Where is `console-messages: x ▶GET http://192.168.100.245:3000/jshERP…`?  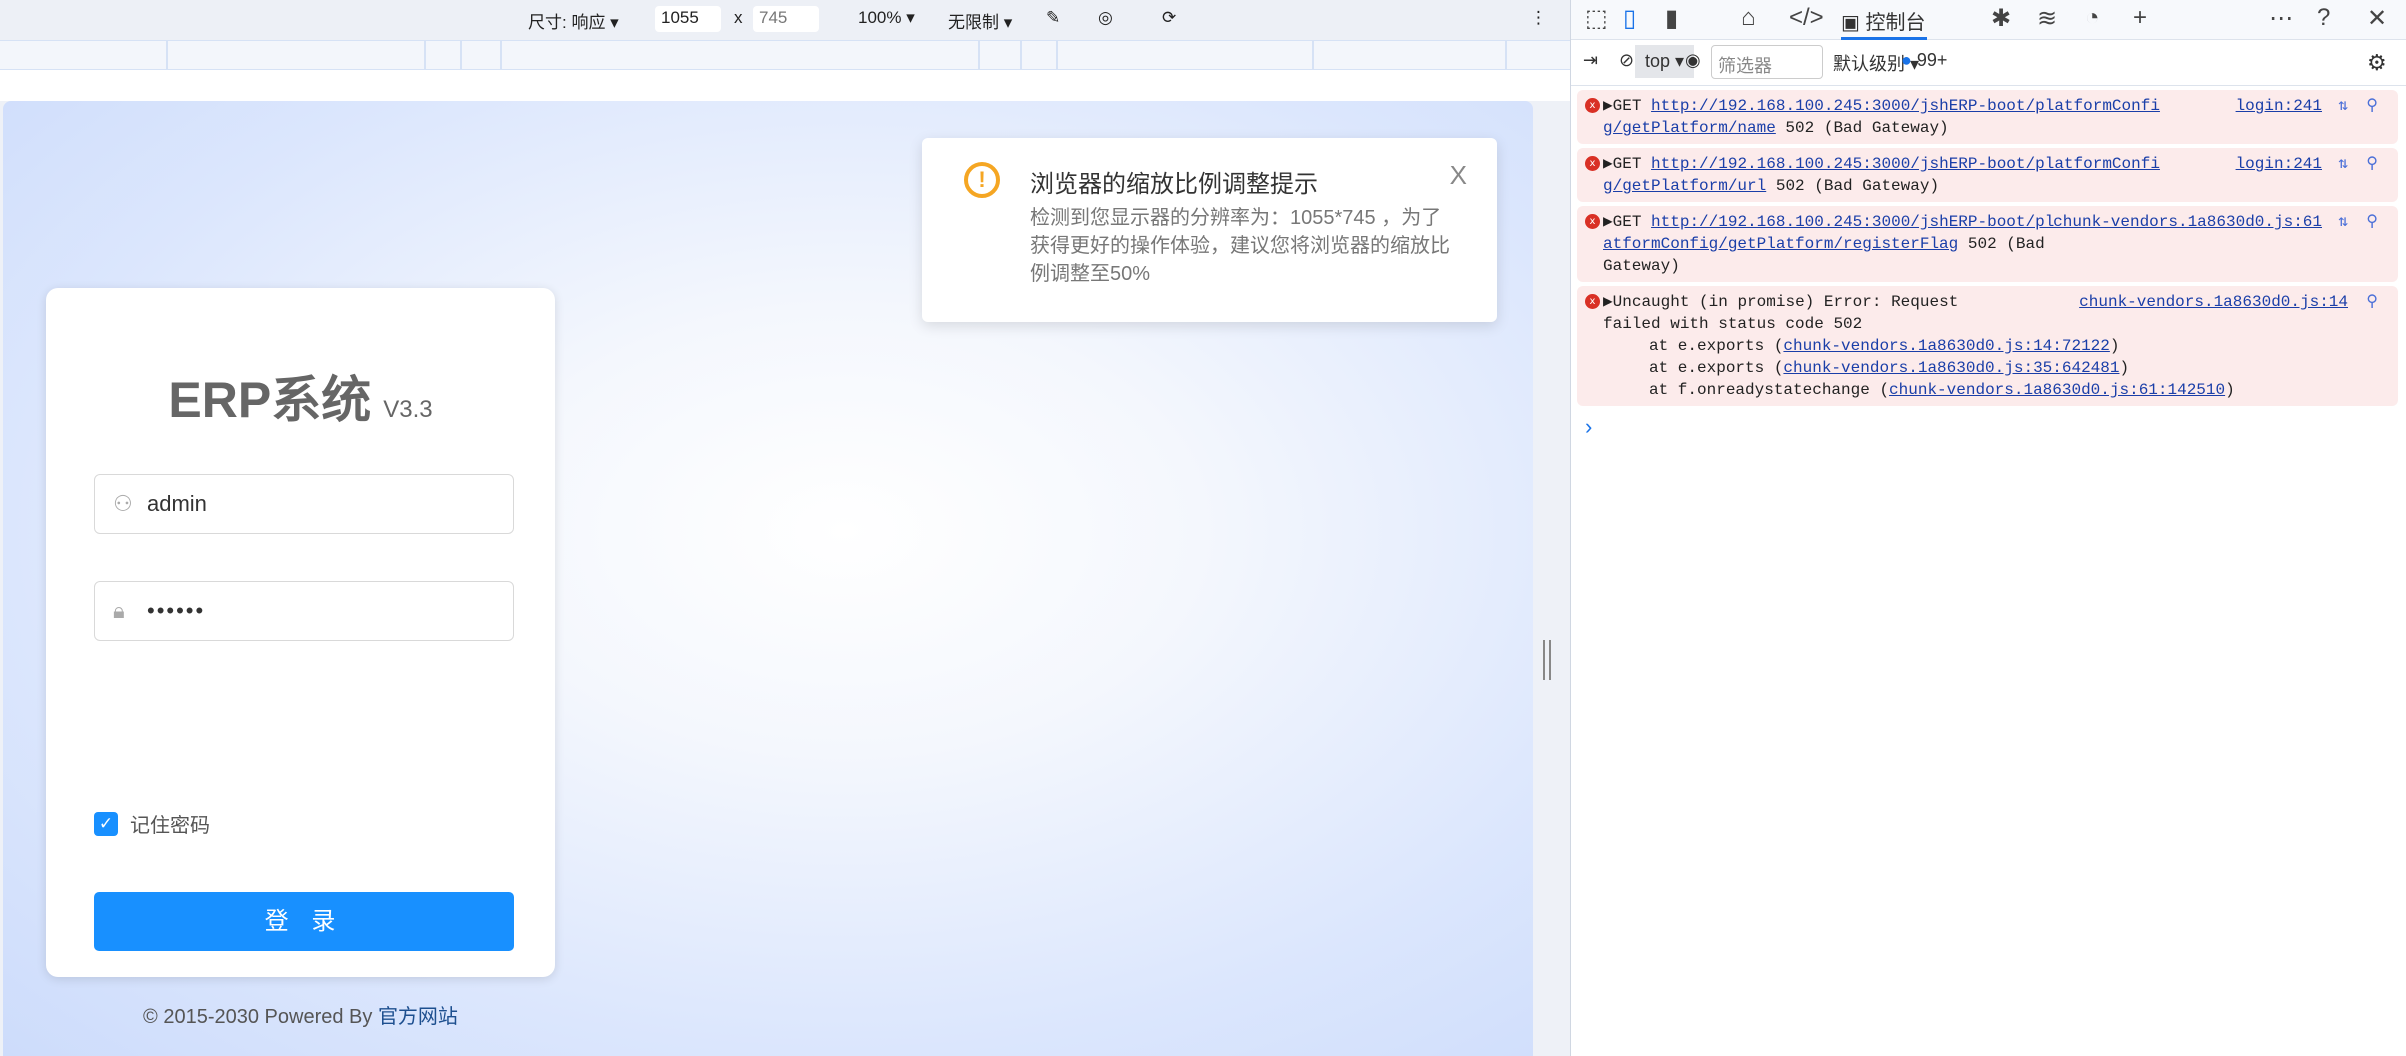
console-messages: x ▶GET http://192.168.100.245:3000/jshERP… is located at coordinates (1988, 265).